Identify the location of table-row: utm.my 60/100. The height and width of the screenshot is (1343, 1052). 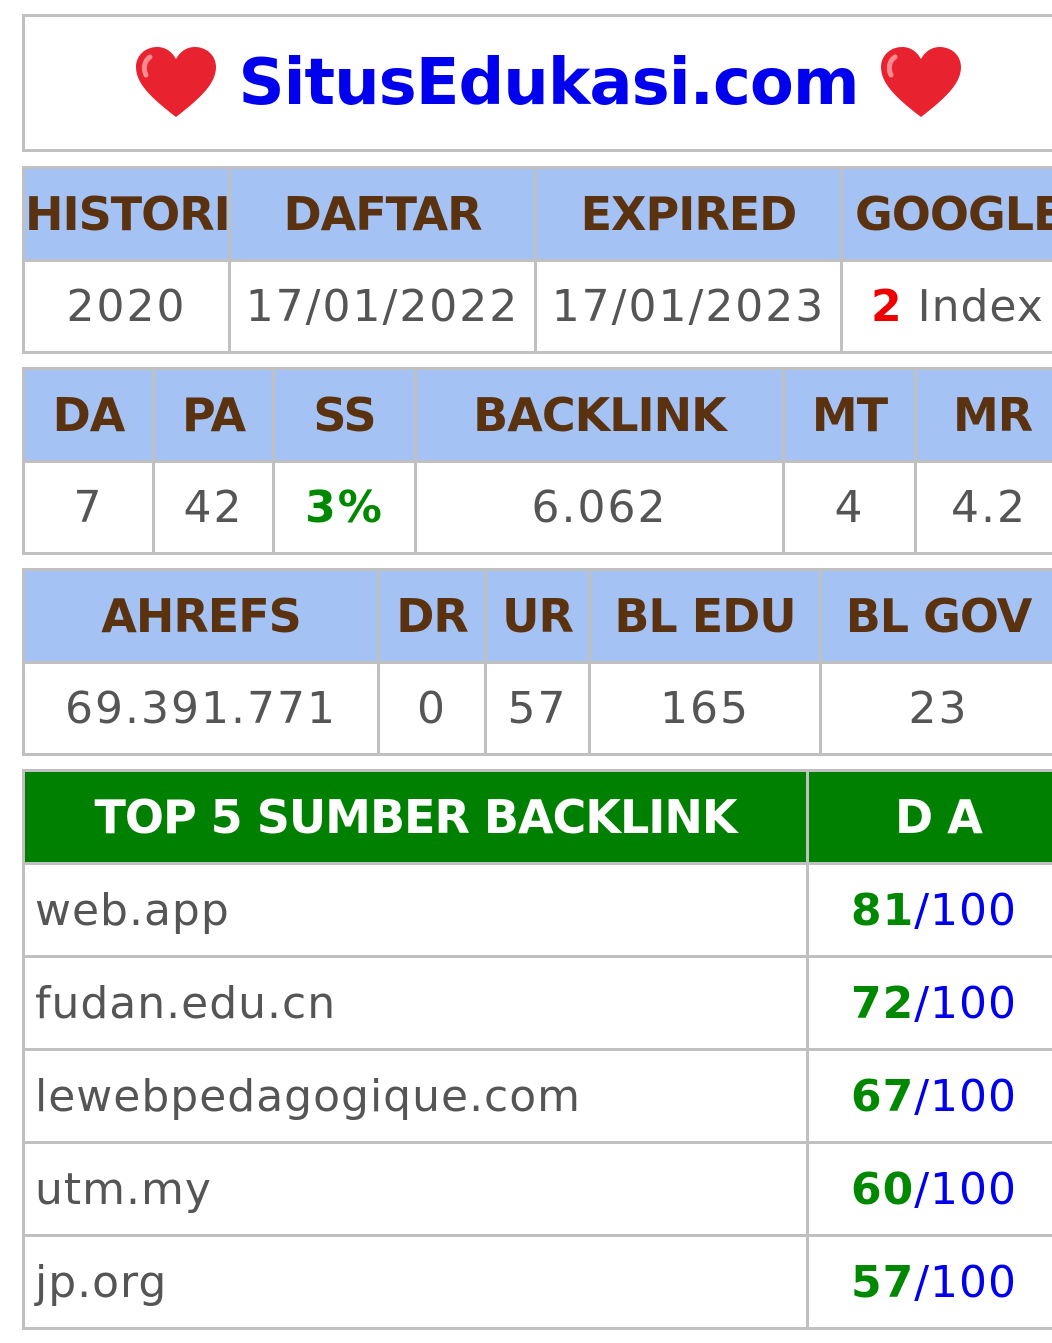
(537, 1189).